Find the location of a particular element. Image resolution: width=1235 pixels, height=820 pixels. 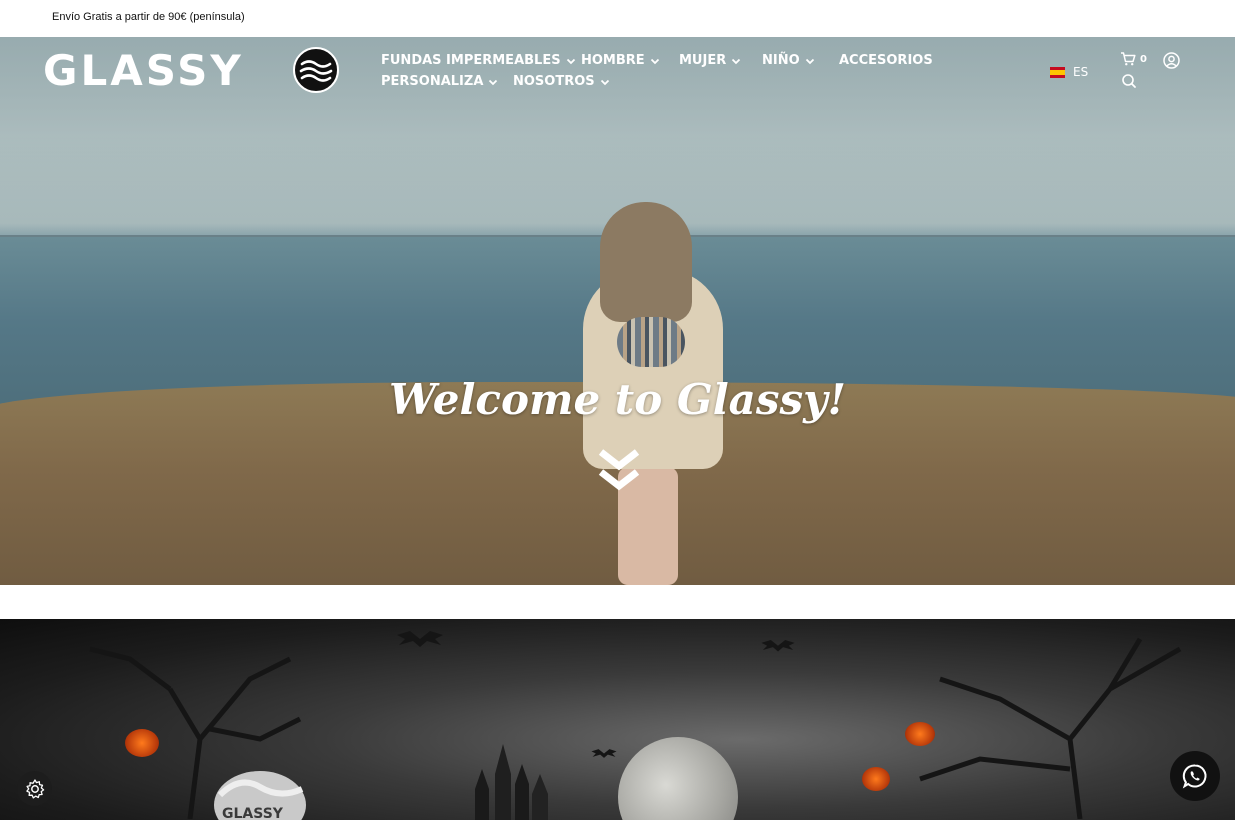

gear-icon is located at coordinates (34, 788).